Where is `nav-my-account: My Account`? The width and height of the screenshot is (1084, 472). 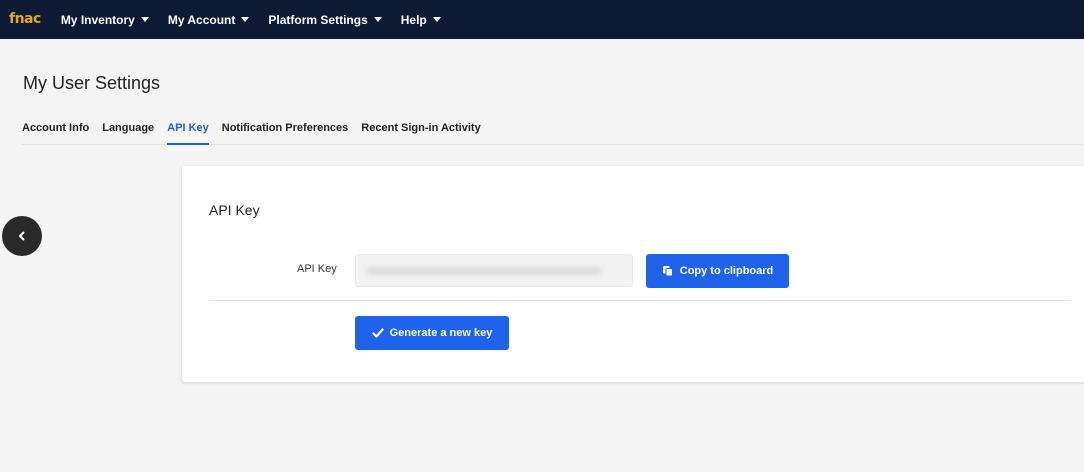 nav-my-account: My Account is located at coordinates (209, 20).